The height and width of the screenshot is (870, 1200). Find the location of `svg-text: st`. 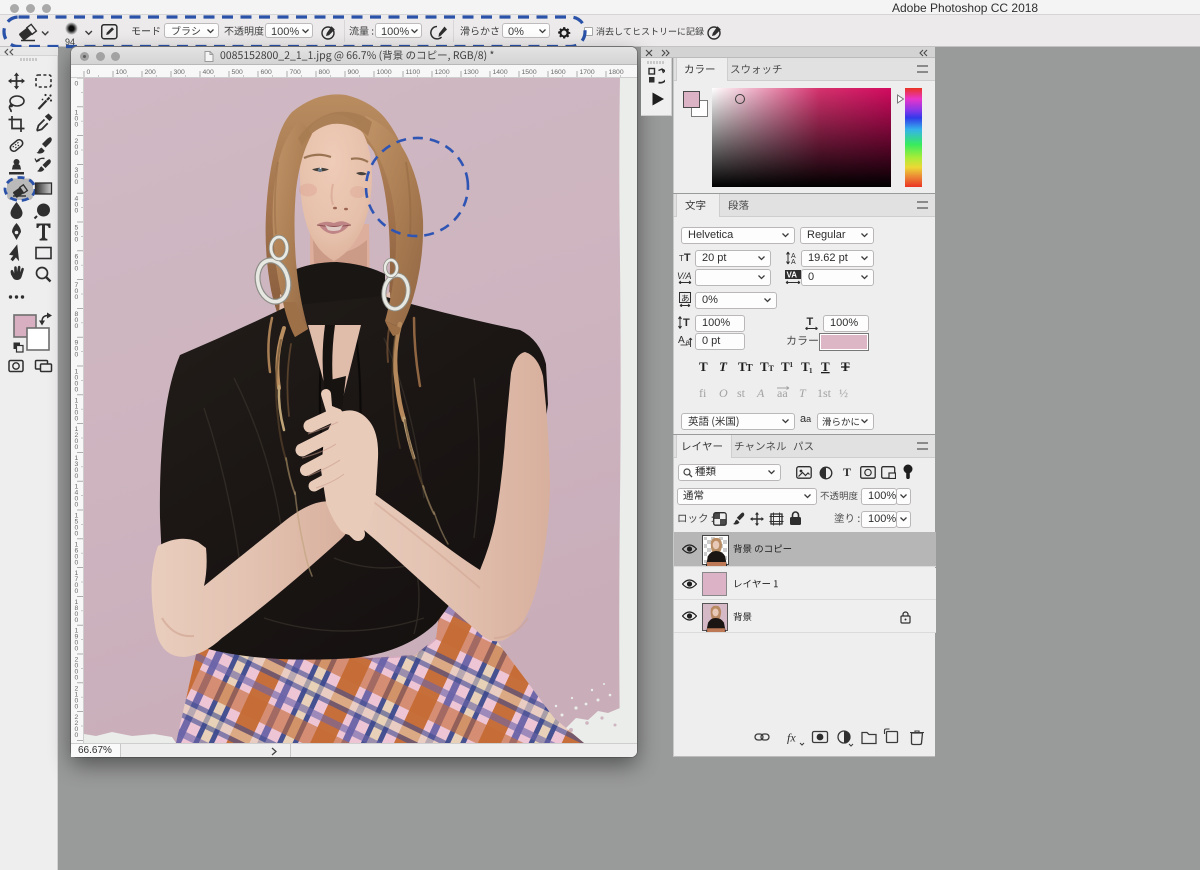

svg-text: st is located at coordinates (741, 393).